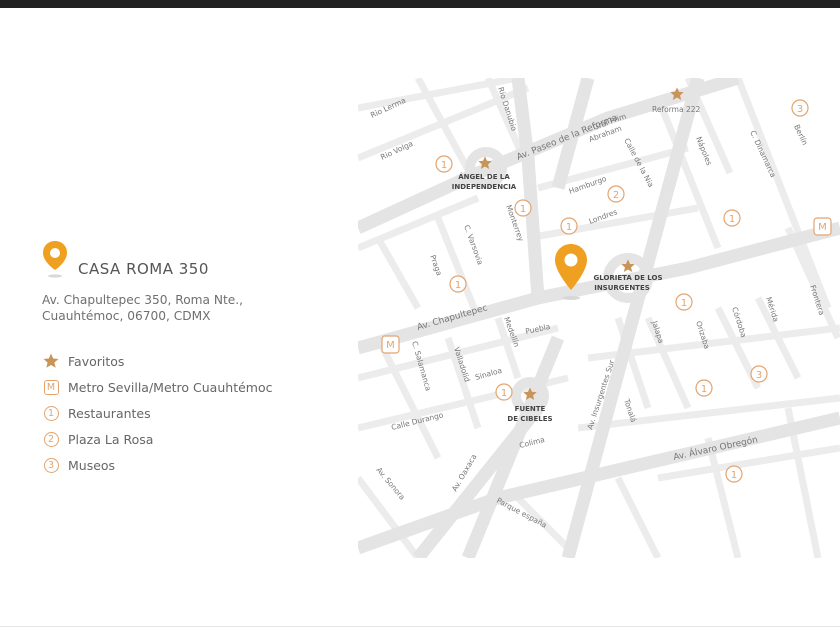 Image resolution: width=840 pixels, height=630 pixels. I want to click on landmark-label: GLORIETA DE LOS, so click(627, 278).